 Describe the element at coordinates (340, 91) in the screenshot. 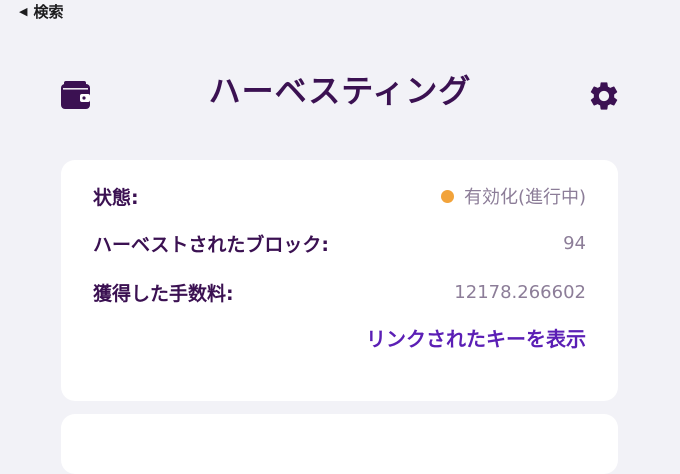

I see `page-title: ハーベスティング` at that location.